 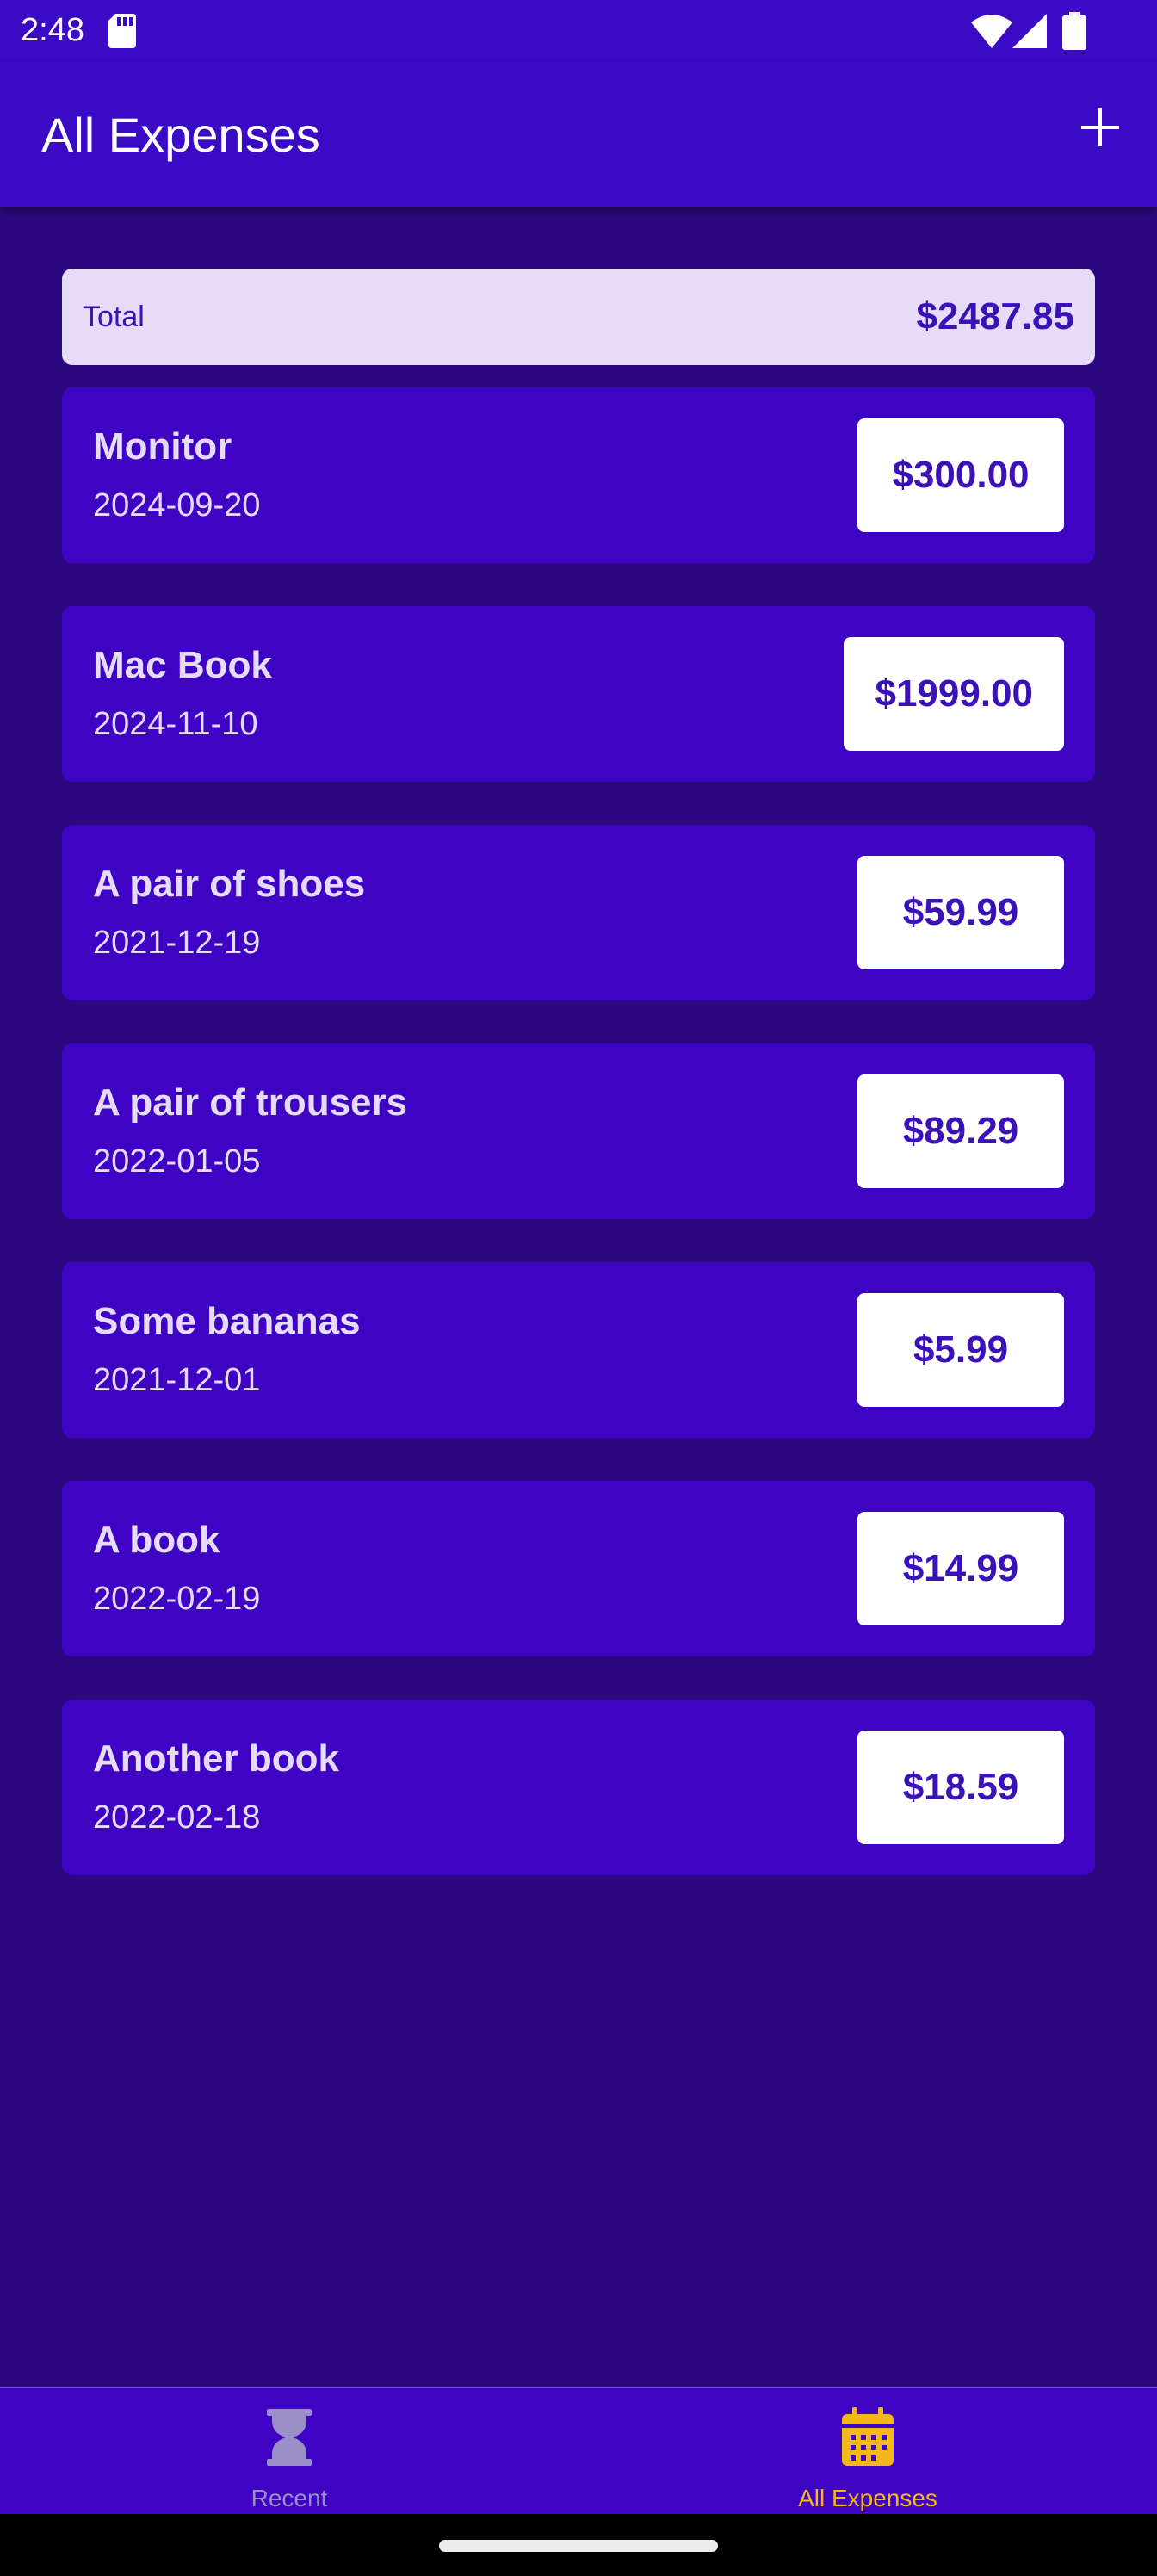 What do you see at coordinates (177, 1599) in the screenshot?
I see `expense-date: 2022-02-19` at bounding box center [177, 1599].